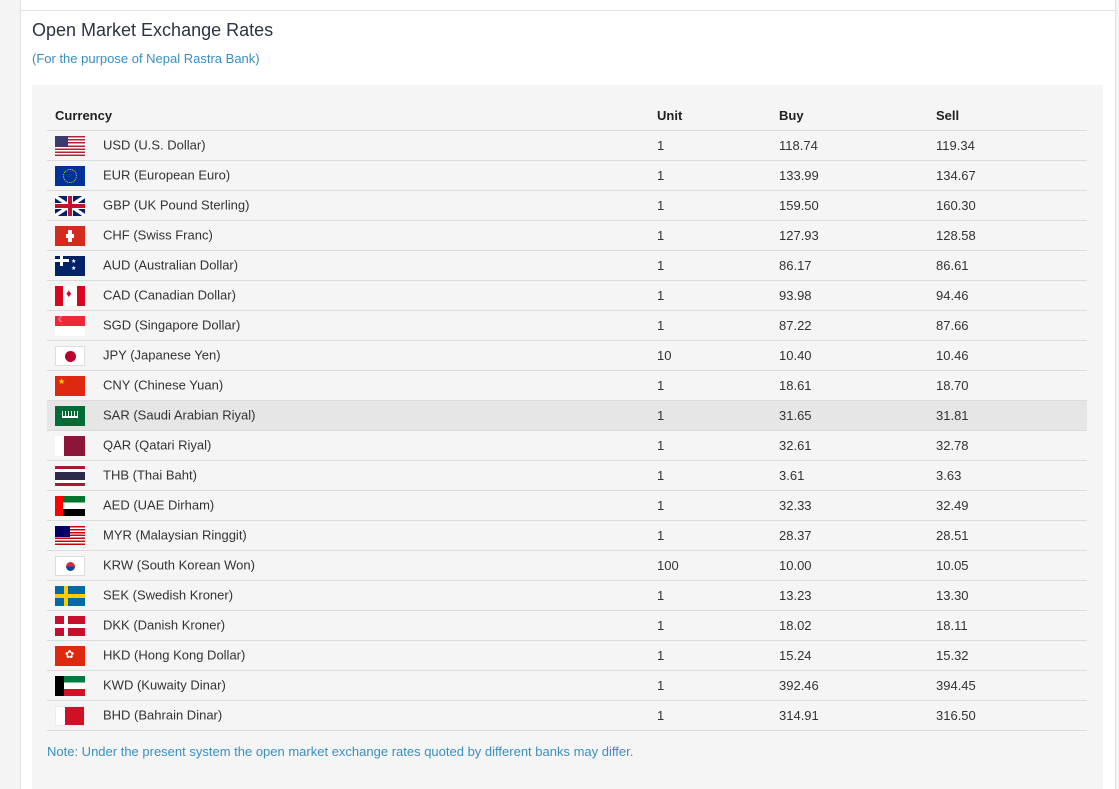 This screenshot has width=1119, height=789. Describe the element at coordinates (849, 145) in the screenshot. I see `buy-cell: 118.74` at that location.